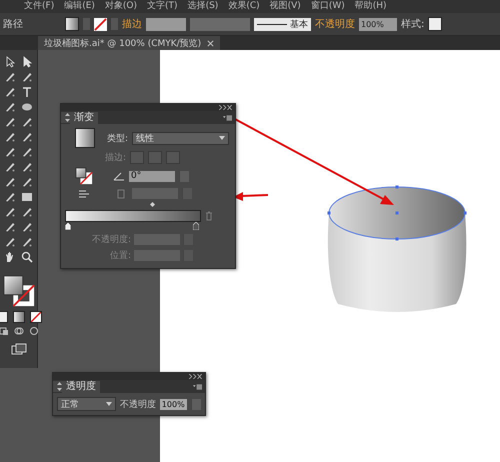  I want to click on angle-field: 0°, so click(152, 176).